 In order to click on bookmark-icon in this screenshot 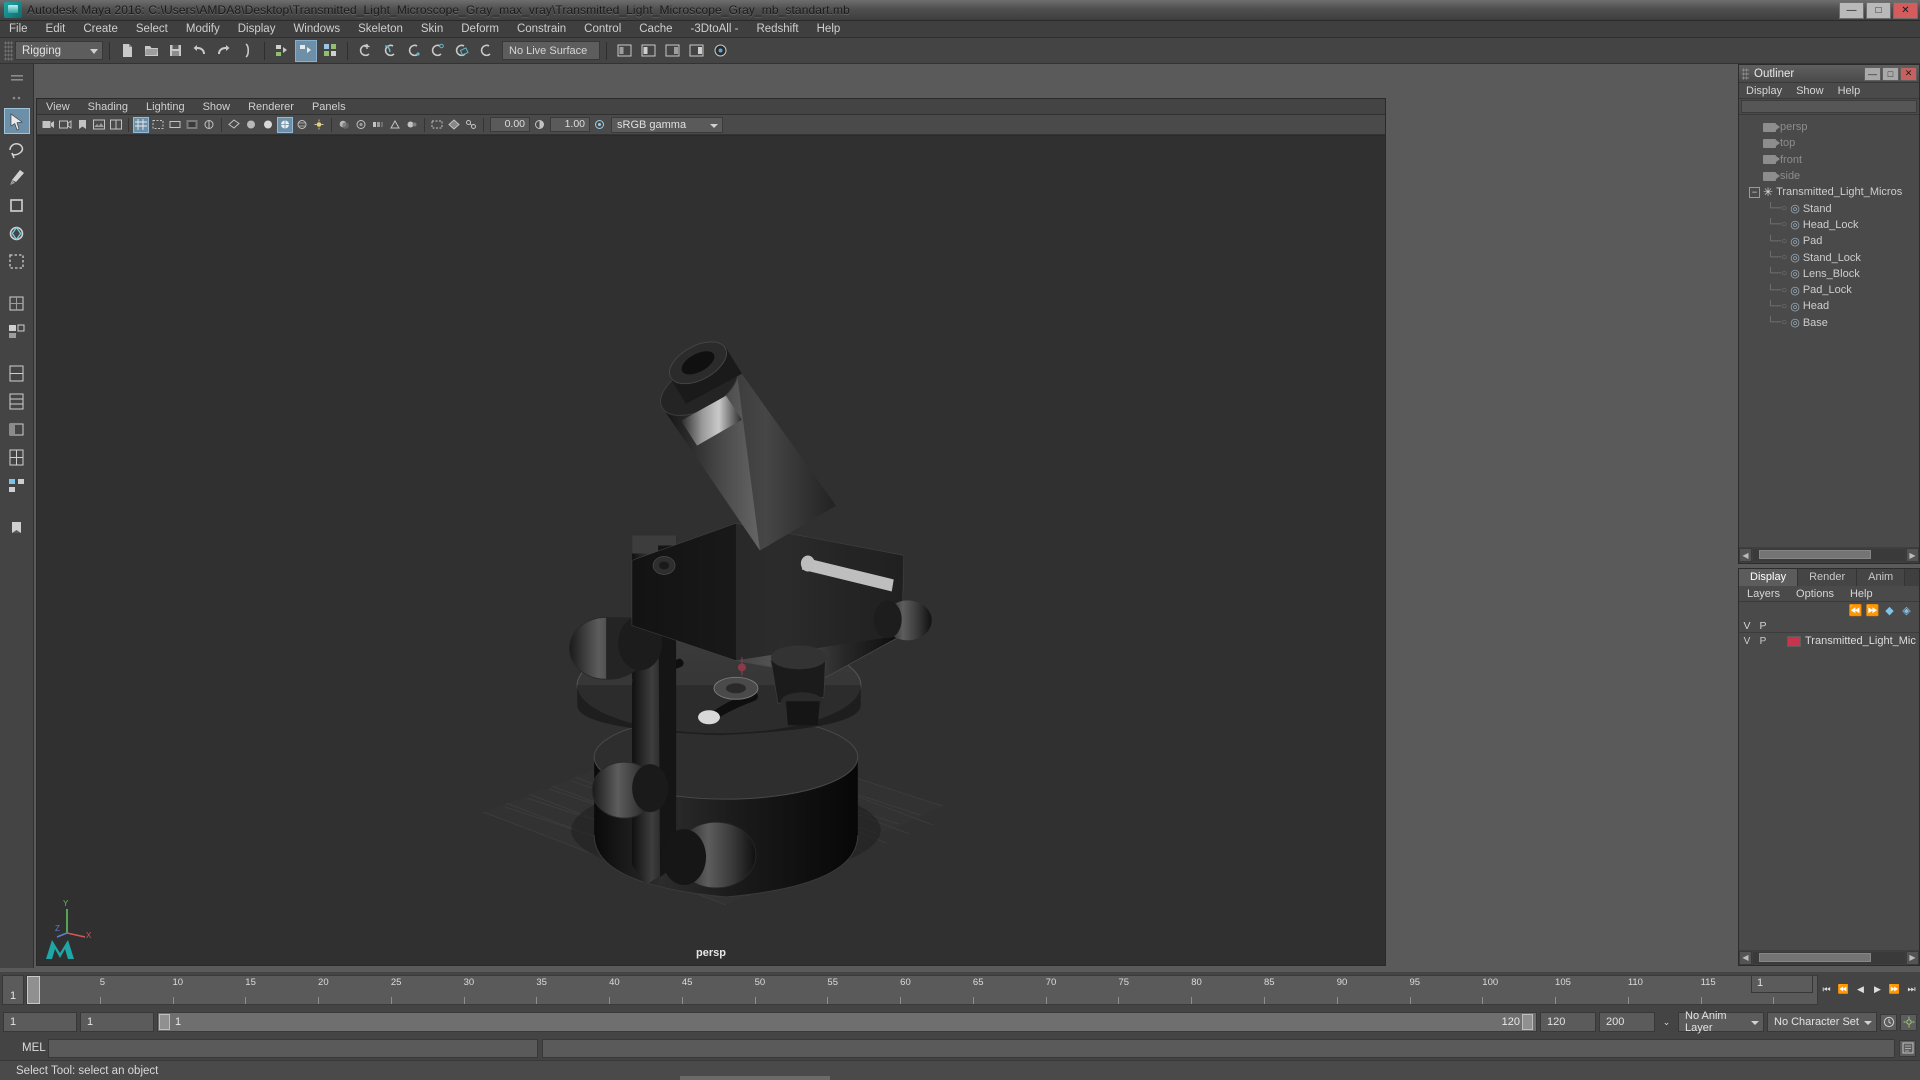, I will do `click(82, 125)`.